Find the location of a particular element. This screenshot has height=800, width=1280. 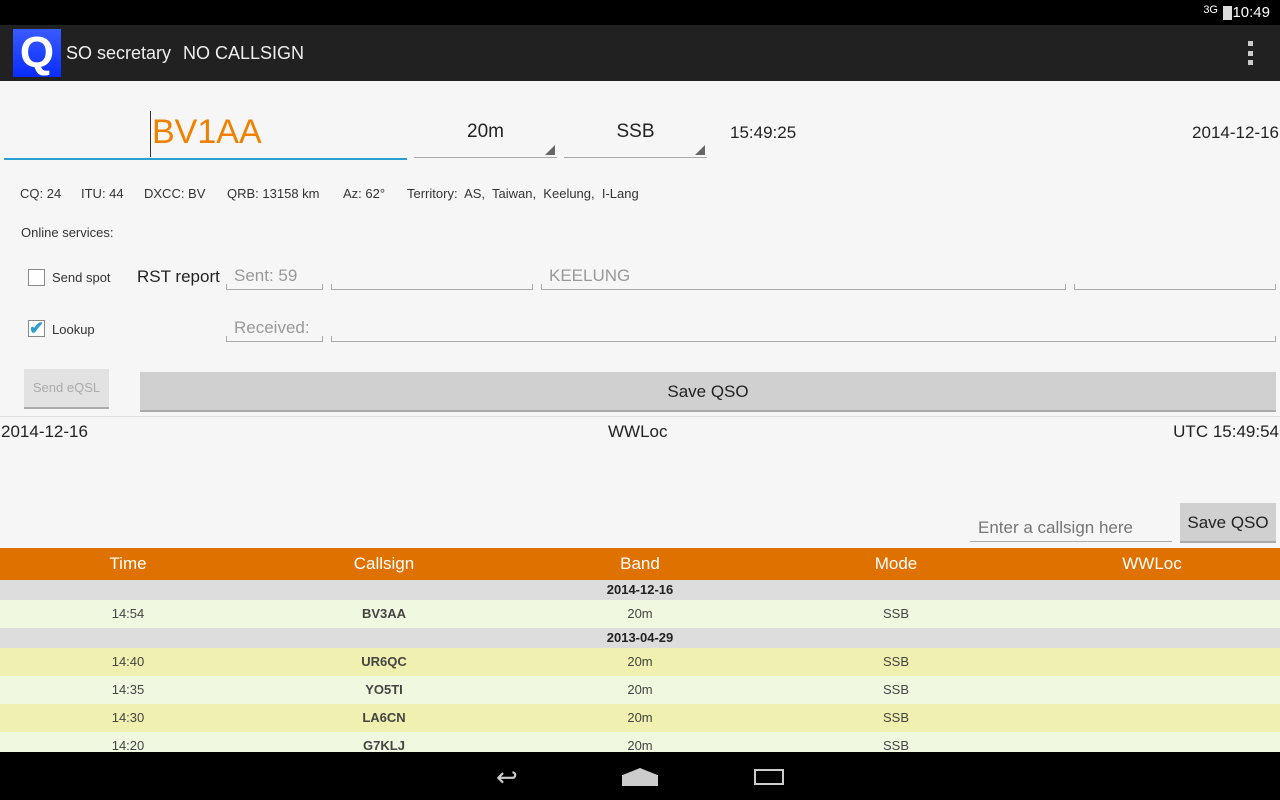

footer-wwloc: WWLoc is located at coordinates (638, 431).